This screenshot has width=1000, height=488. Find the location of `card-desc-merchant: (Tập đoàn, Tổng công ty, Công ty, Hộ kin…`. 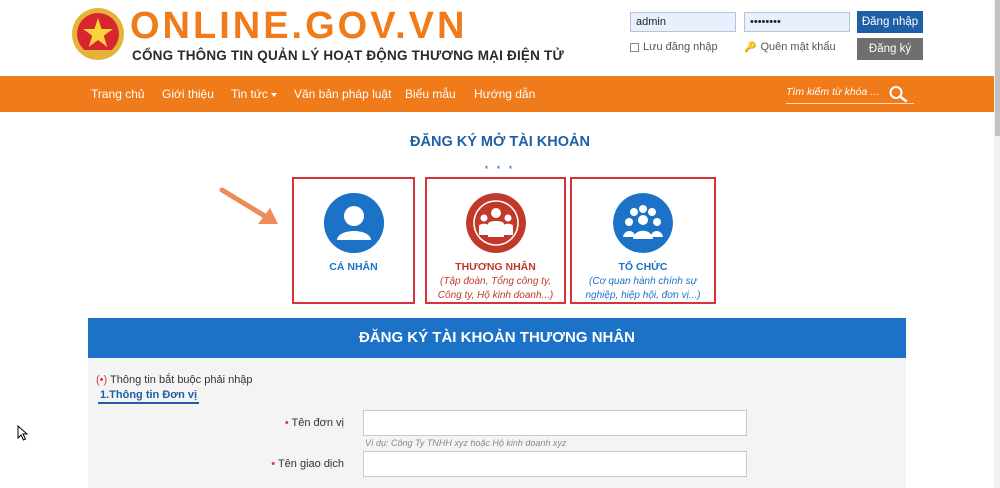

card-desc-merchant: (Tập đoàn, Tổng công ty, Công ty, Hộ kin… is located at coordinates (495, 288).